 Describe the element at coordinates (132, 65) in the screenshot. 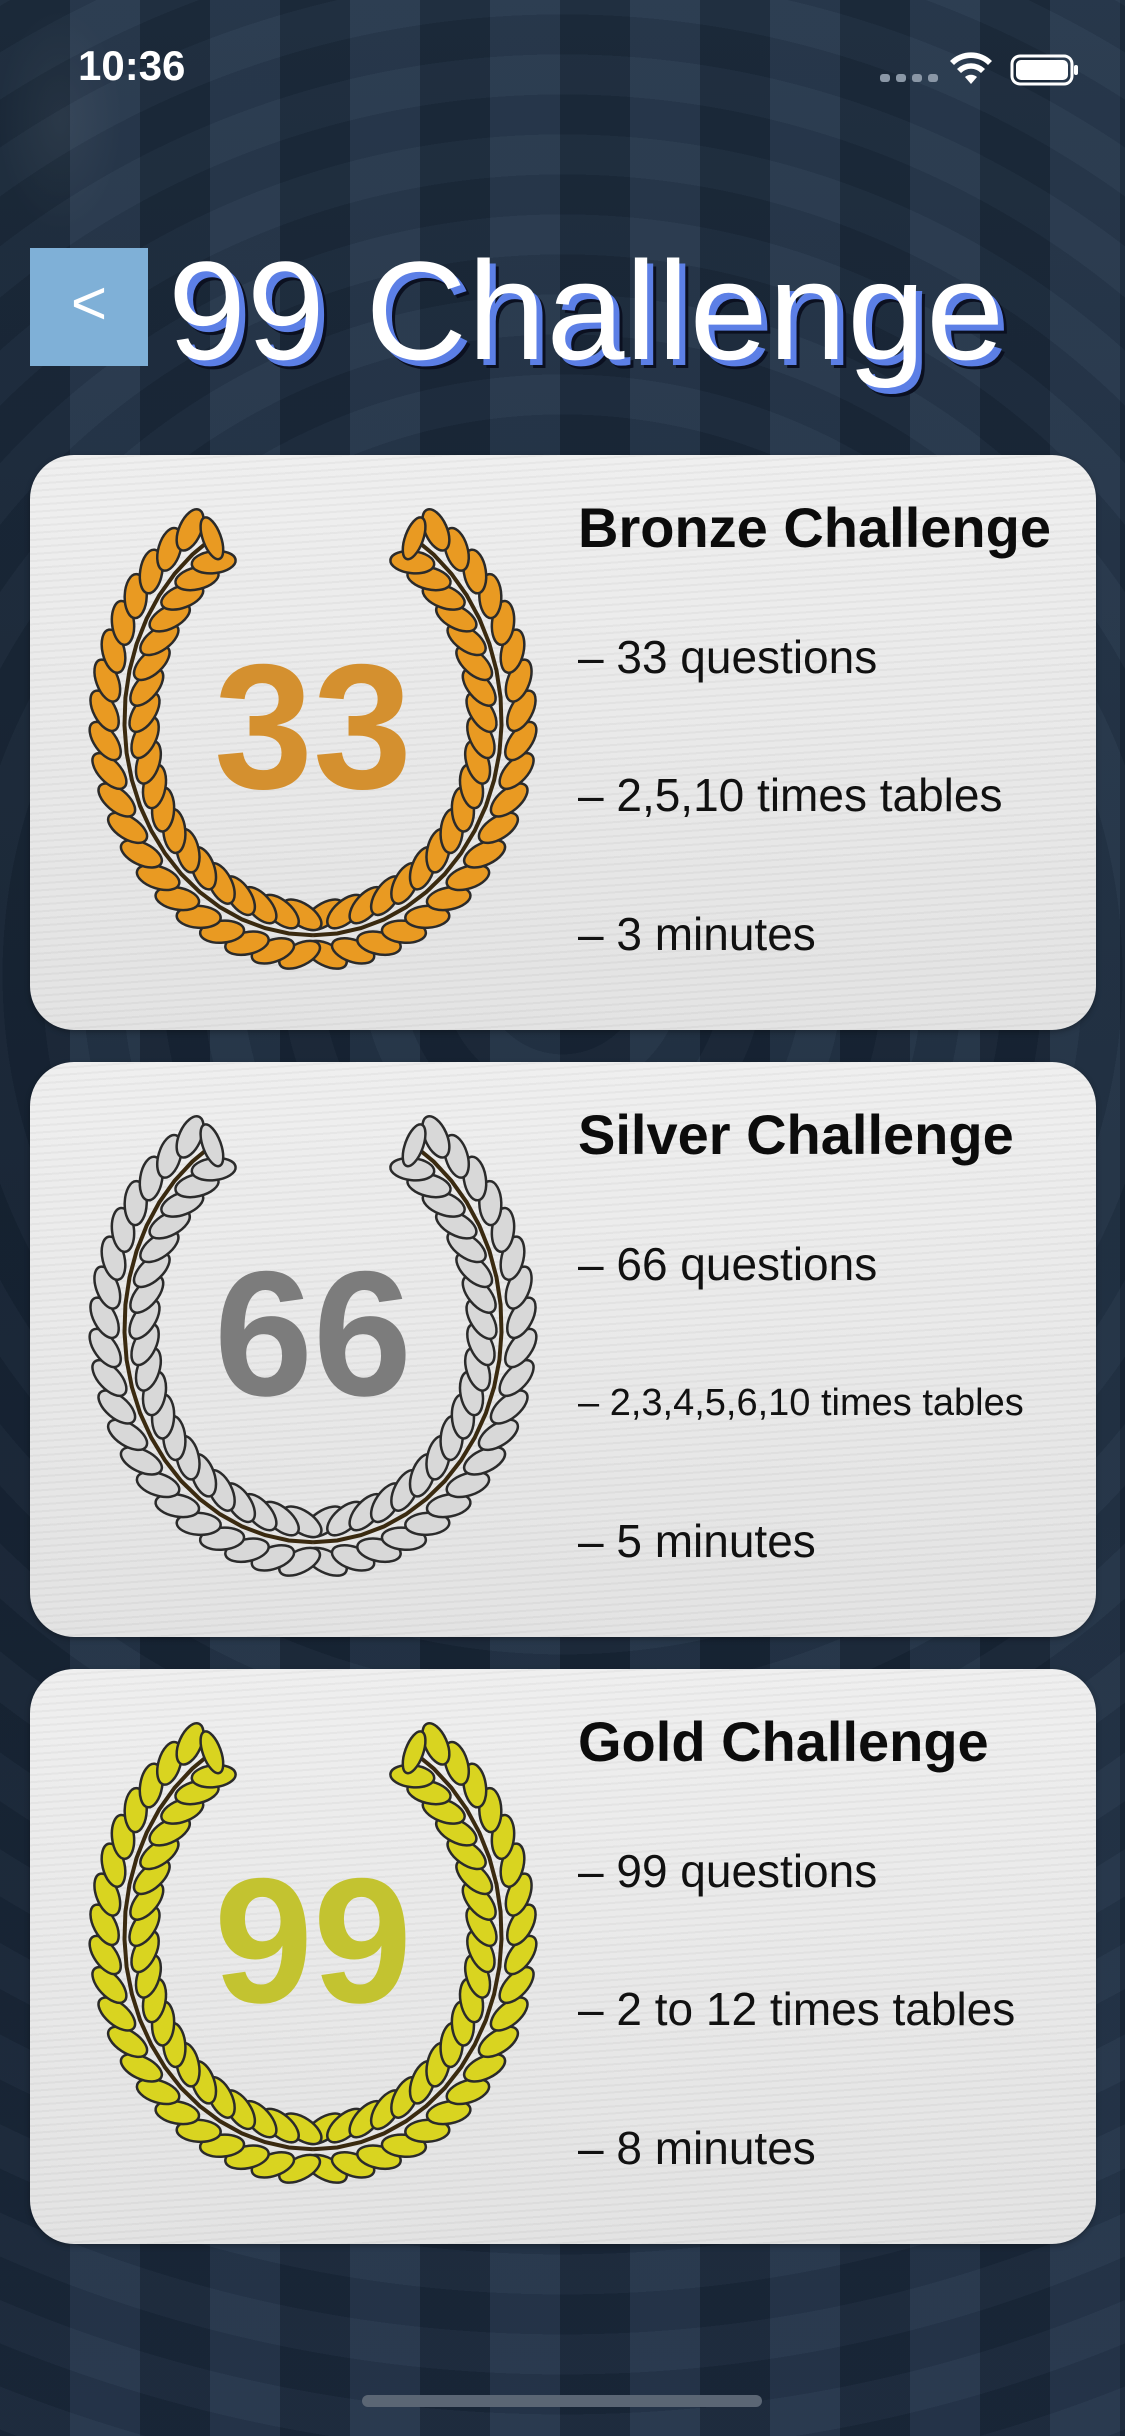

I see `status-time: 10:36` at that location.